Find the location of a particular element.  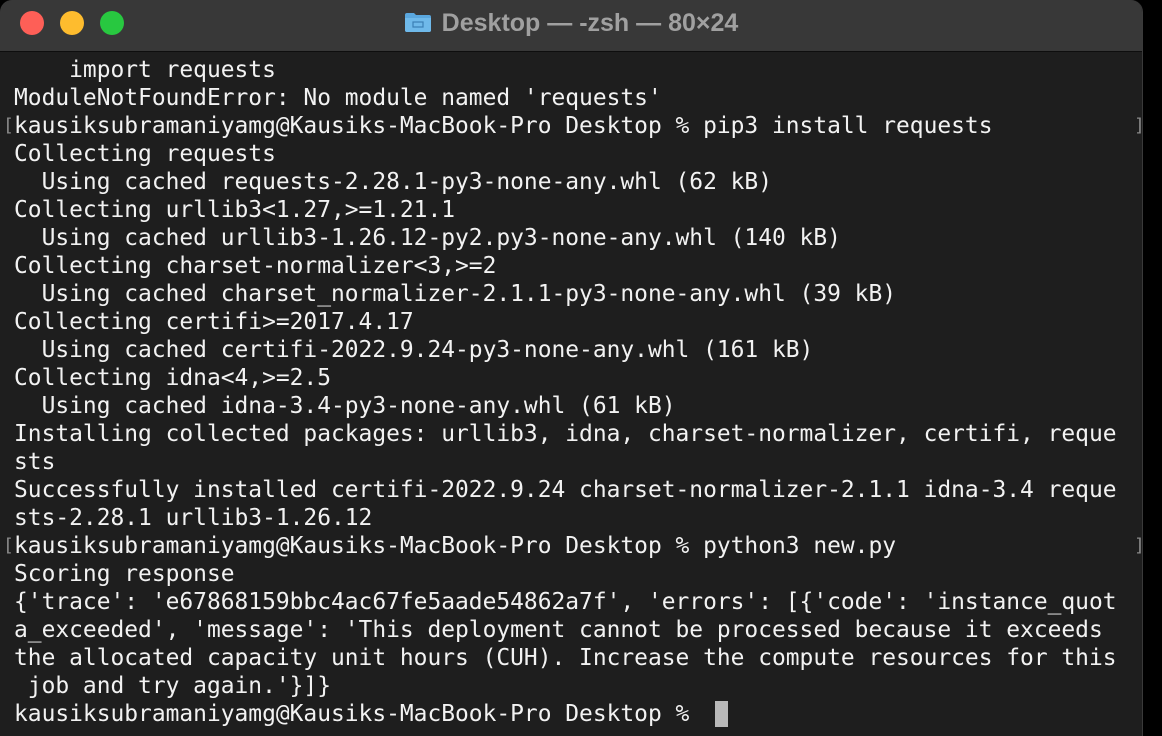

text-cursor is located at coordinates (721, 714).